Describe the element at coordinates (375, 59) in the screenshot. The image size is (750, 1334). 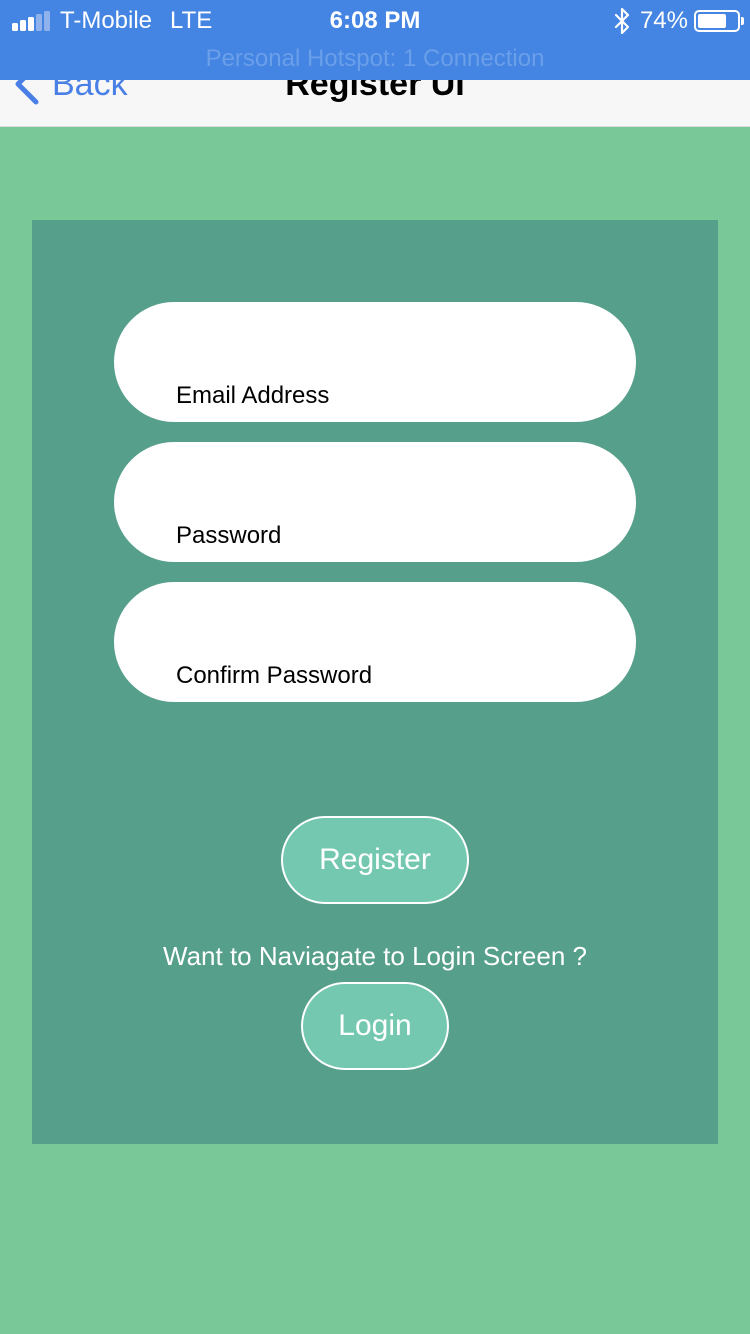
I see `hotspot-banner: Personal Hotspot: 1 Connection` at that location.